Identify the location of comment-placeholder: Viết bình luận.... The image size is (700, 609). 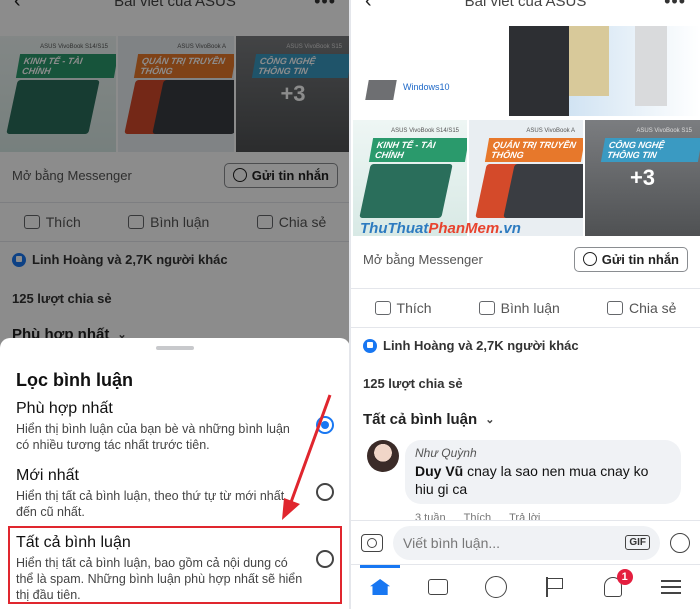
(452, 542).